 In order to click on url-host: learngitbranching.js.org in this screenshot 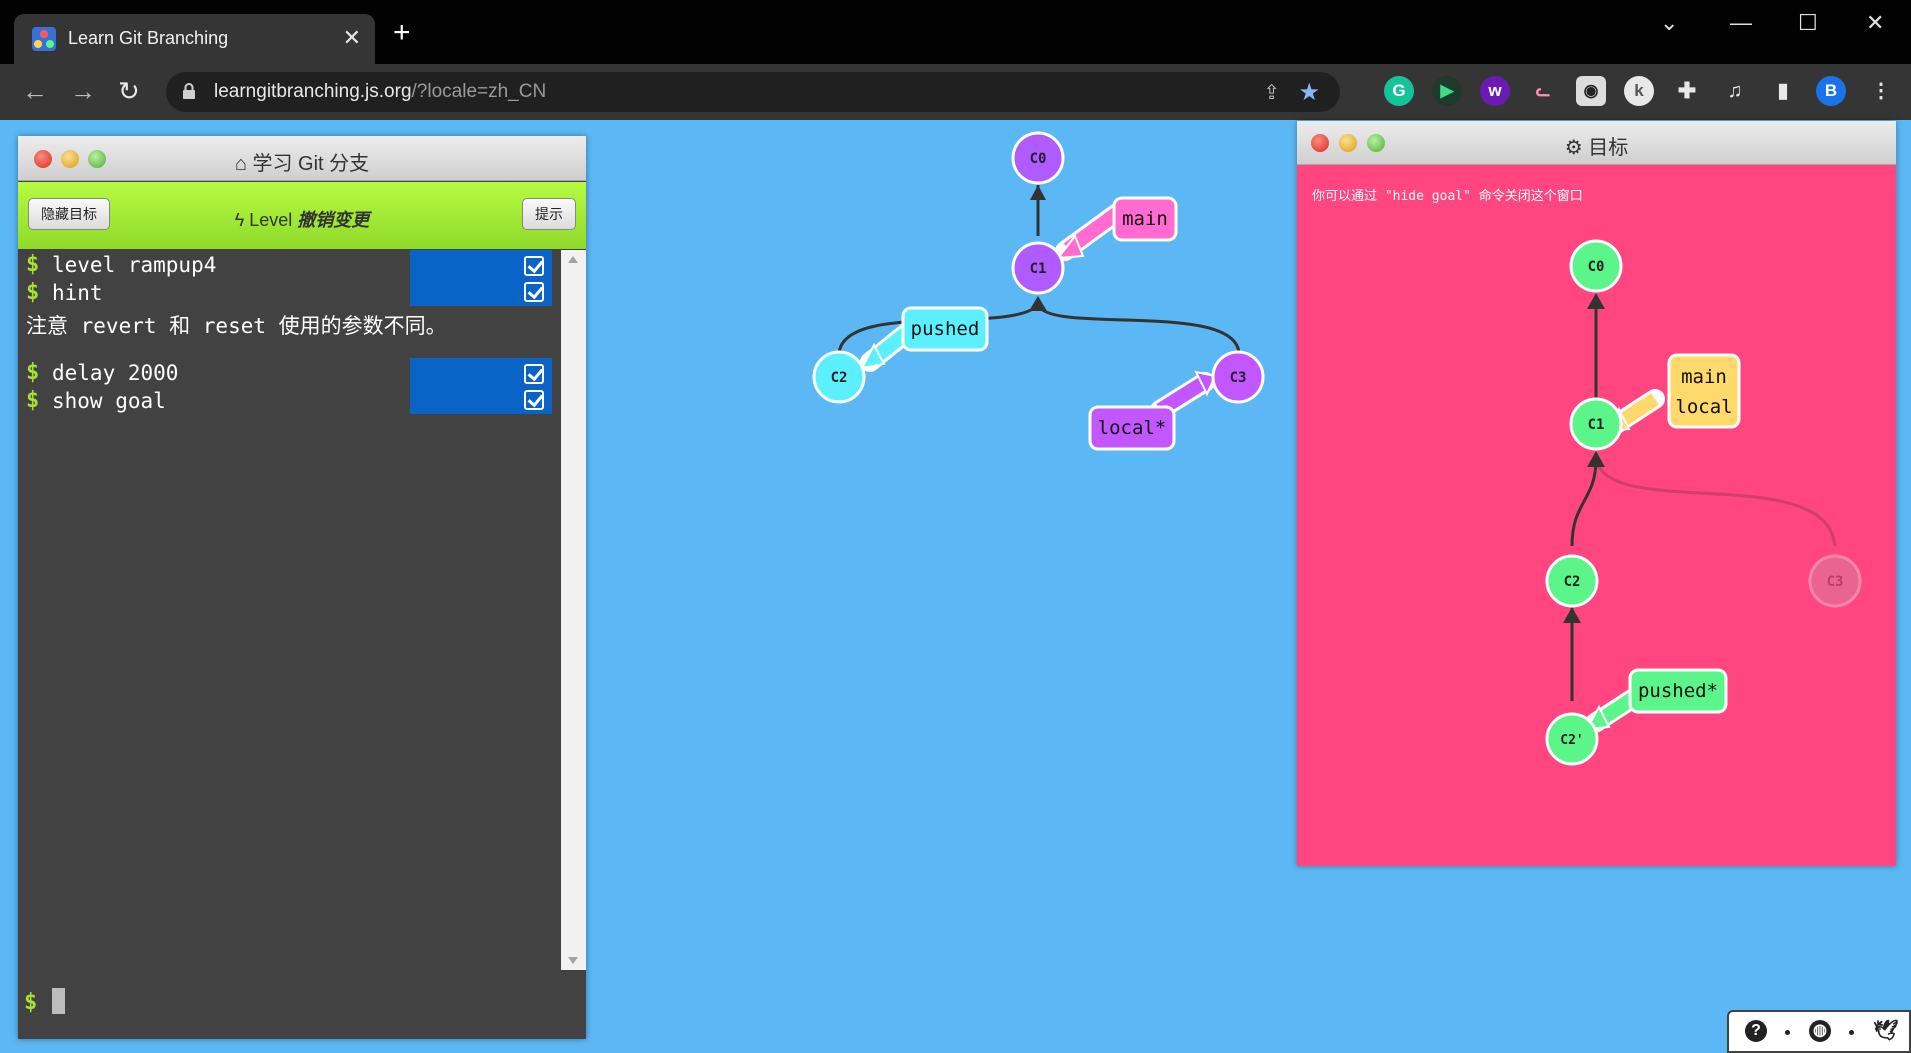, I will do `click(313, 91)`.